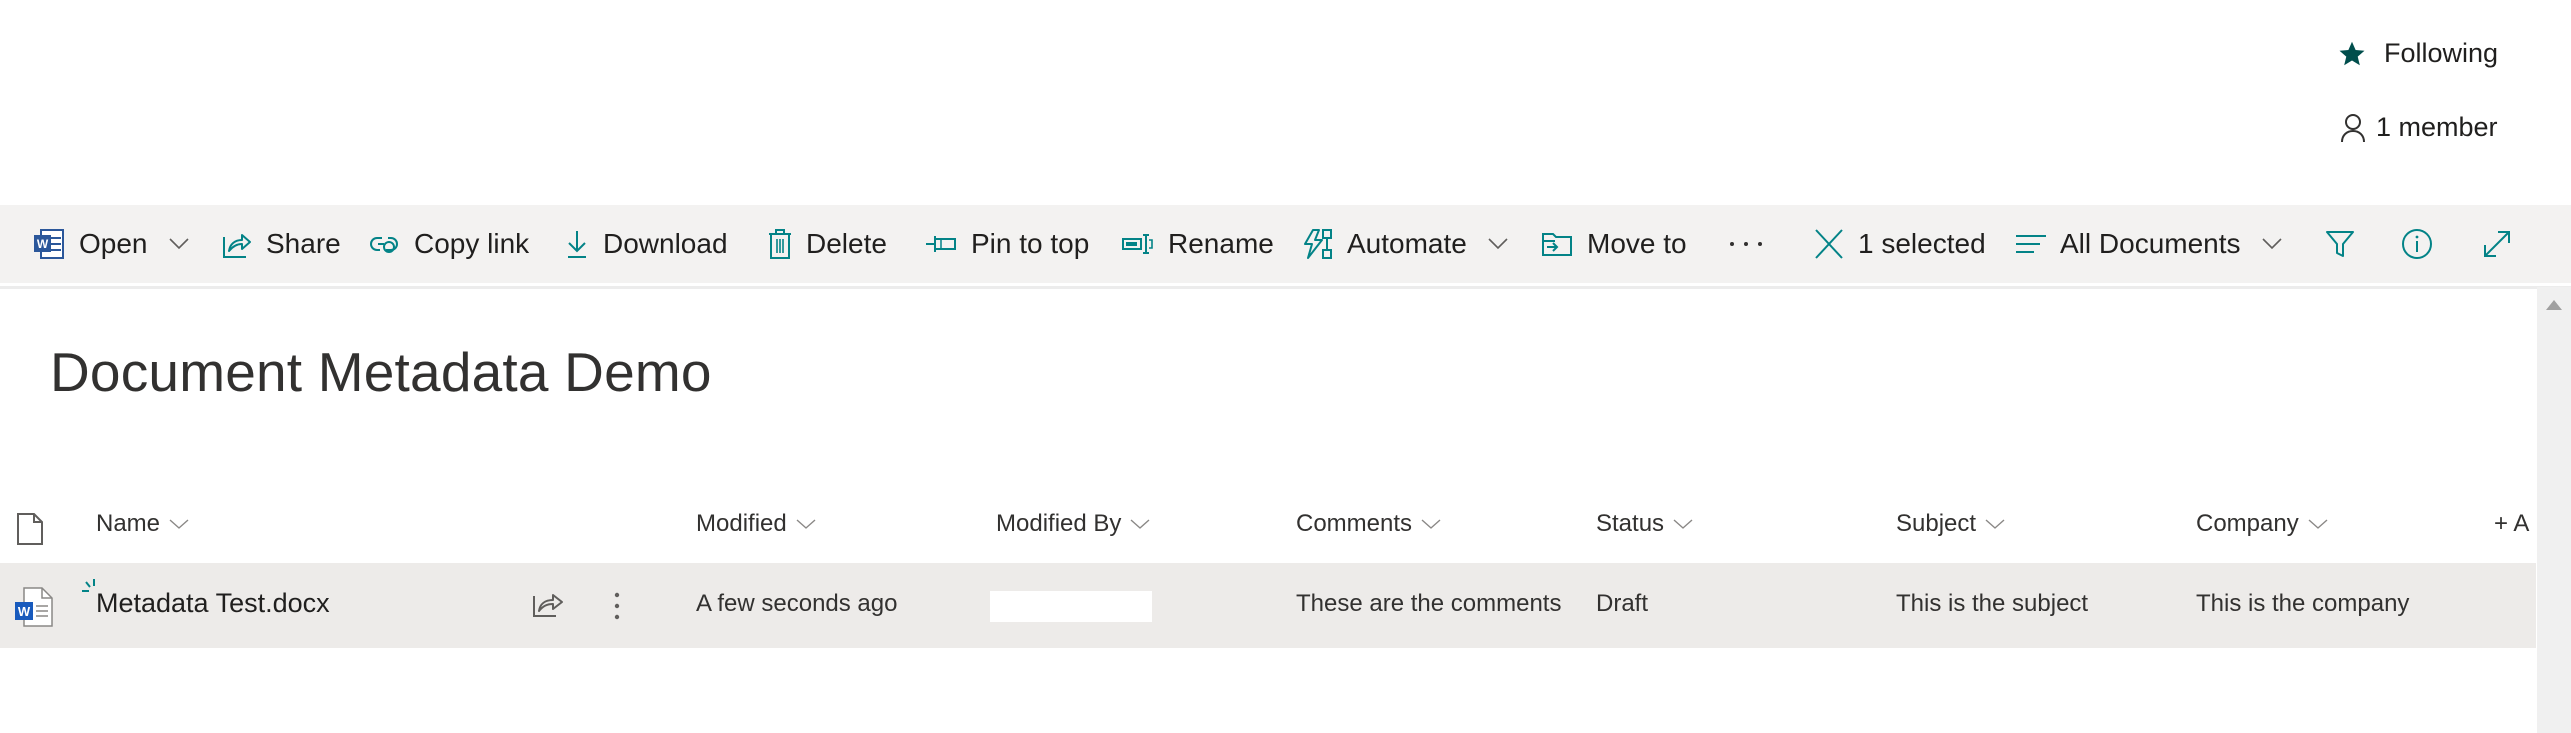  What do you see at coordinates (2352, 53) in the screenshot?
I see `star-icon` at bounding box center [2352, 53].